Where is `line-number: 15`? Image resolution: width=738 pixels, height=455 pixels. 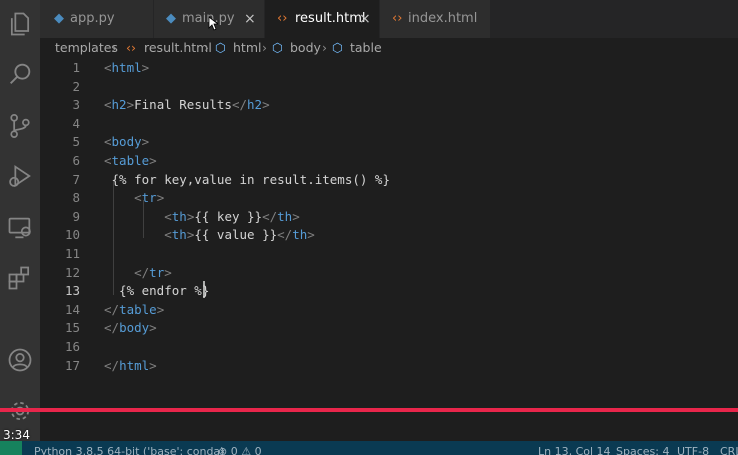 line-number: 15 is located at coordinates (72, 328).